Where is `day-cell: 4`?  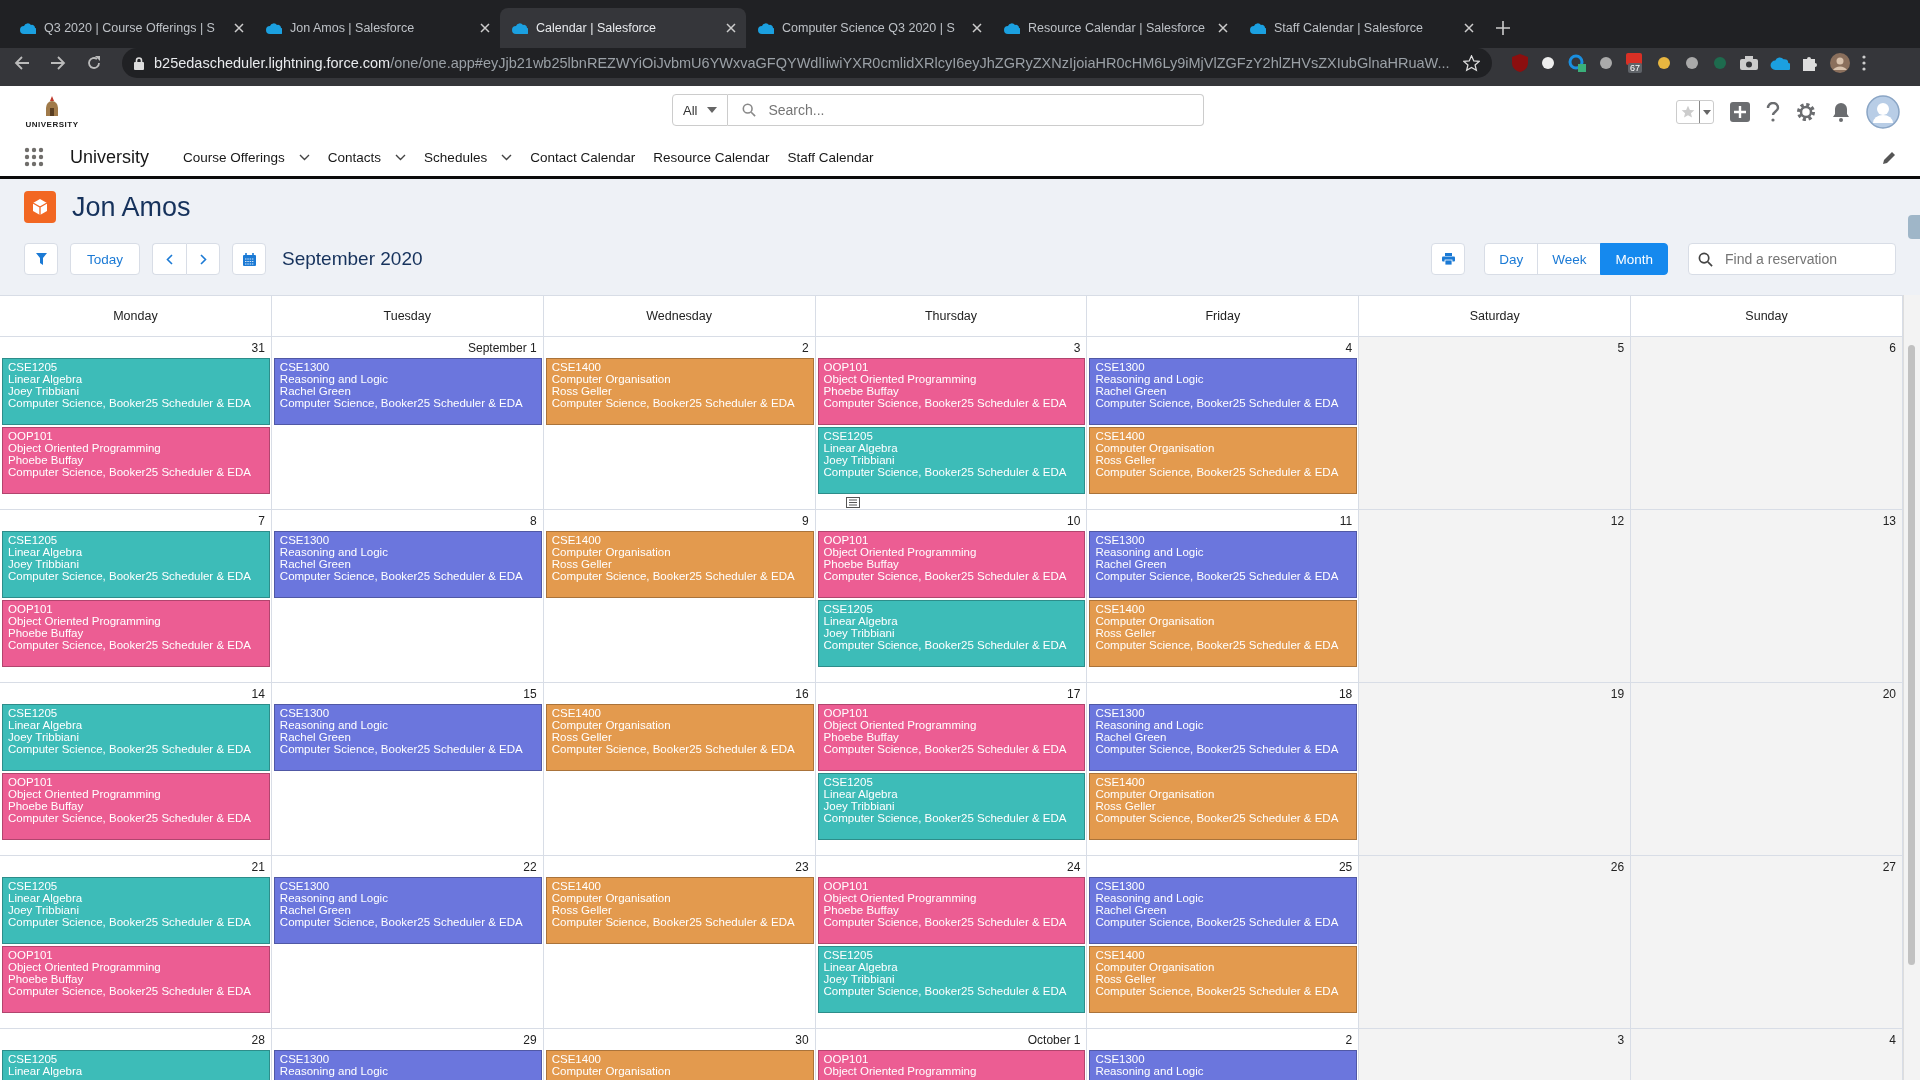
day-cell: 4 is located at coordinates (1767, 1054).